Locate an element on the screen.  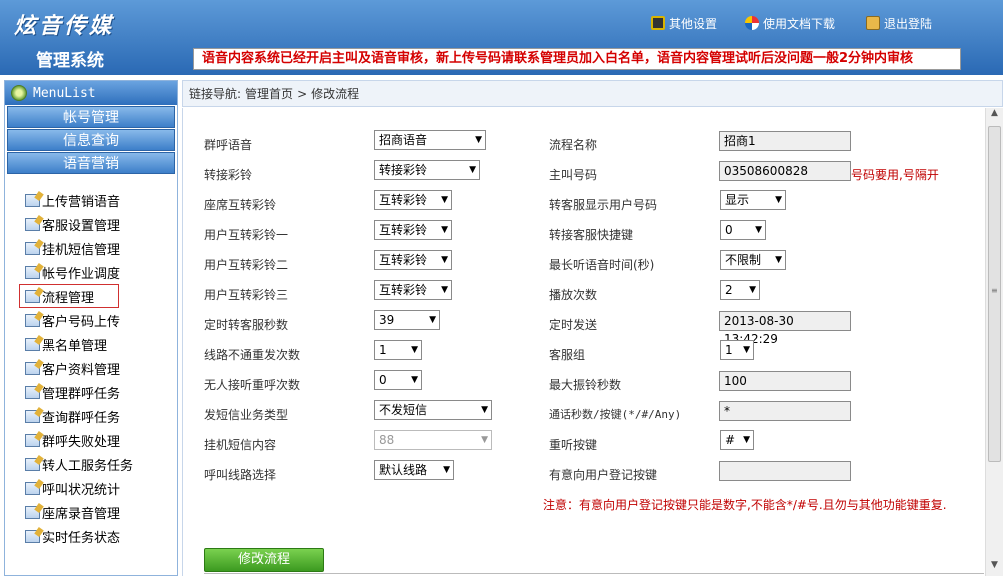
sidebar-item-job-schedule: 帐号作业调度 is located at coordinates (91, 272).